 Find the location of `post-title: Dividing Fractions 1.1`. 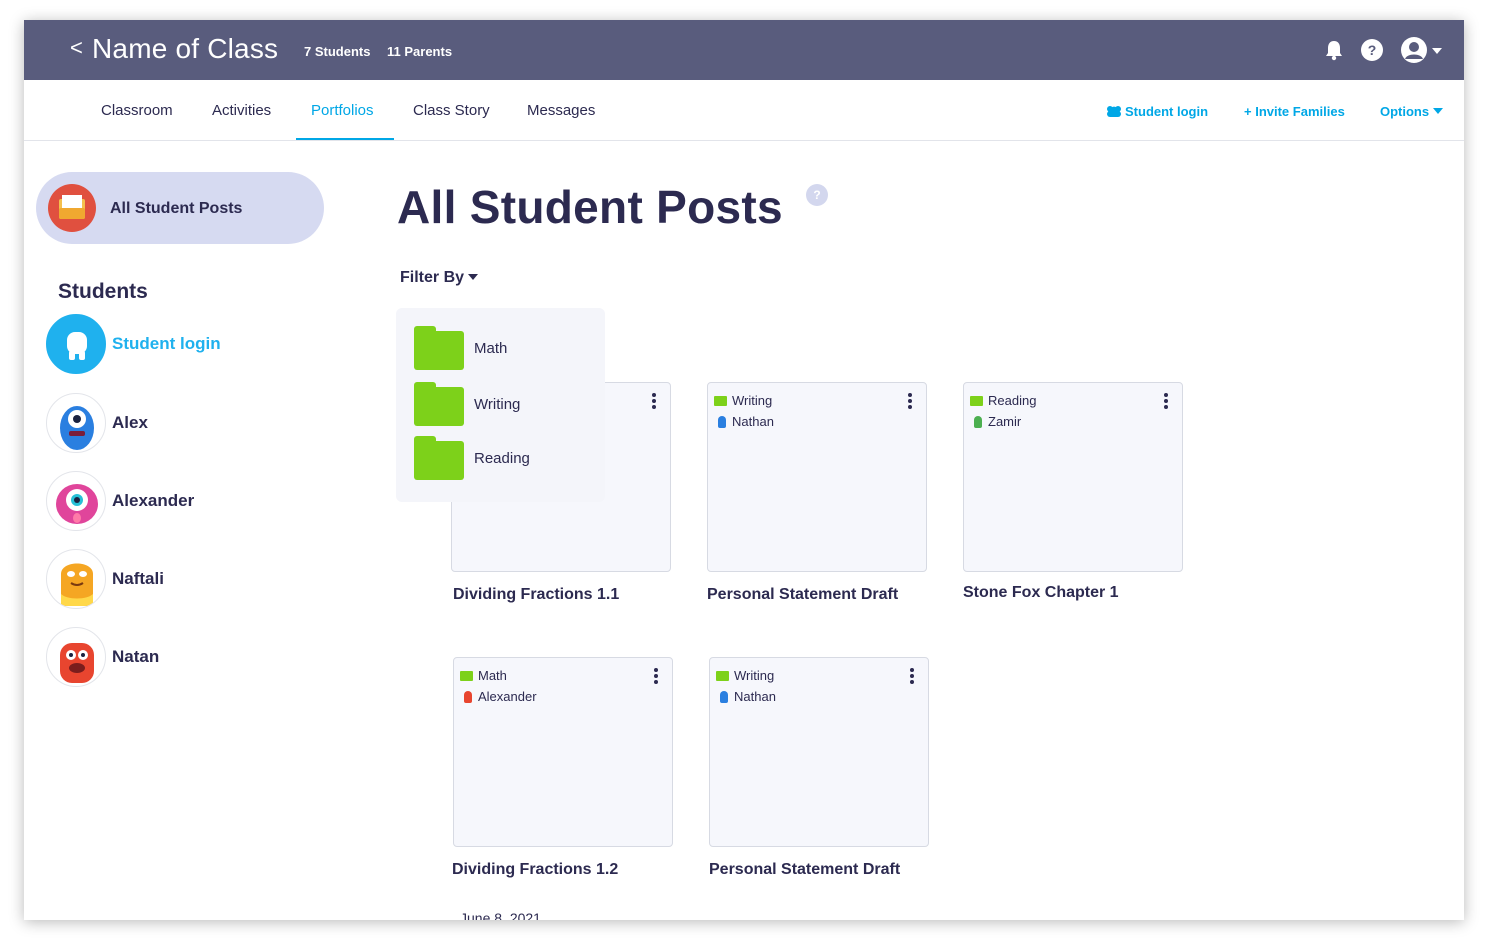

post-title: Dividing Fractions 1.1 is located at coordinates (568, 595).